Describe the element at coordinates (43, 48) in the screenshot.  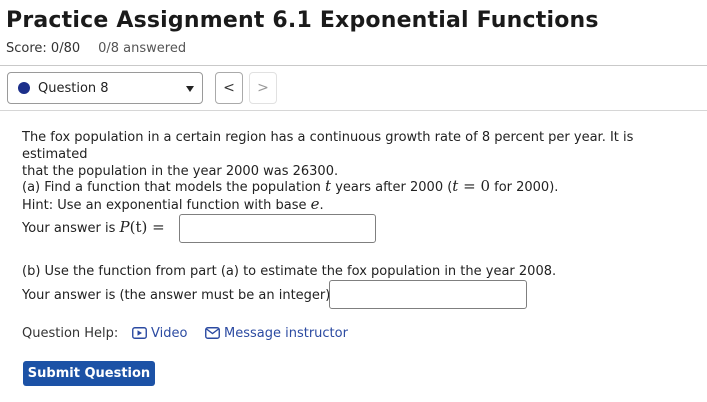
I see `score-value: Score: 0/80` at that location.